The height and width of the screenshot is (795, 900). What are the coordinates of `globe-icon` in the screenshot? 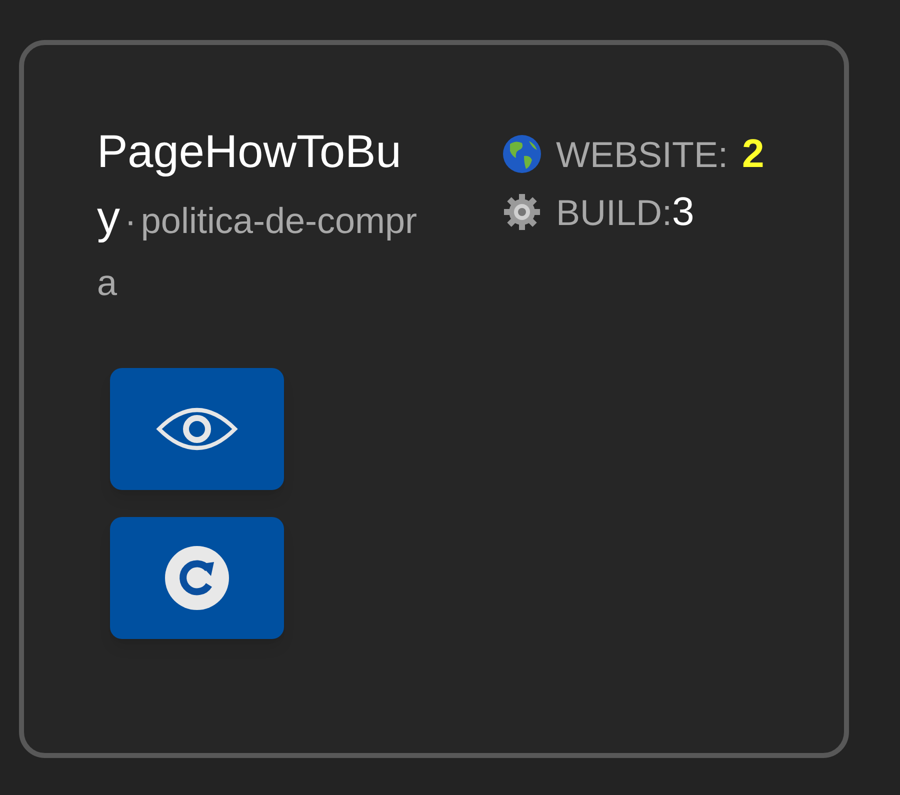 It's located at (522, 154).